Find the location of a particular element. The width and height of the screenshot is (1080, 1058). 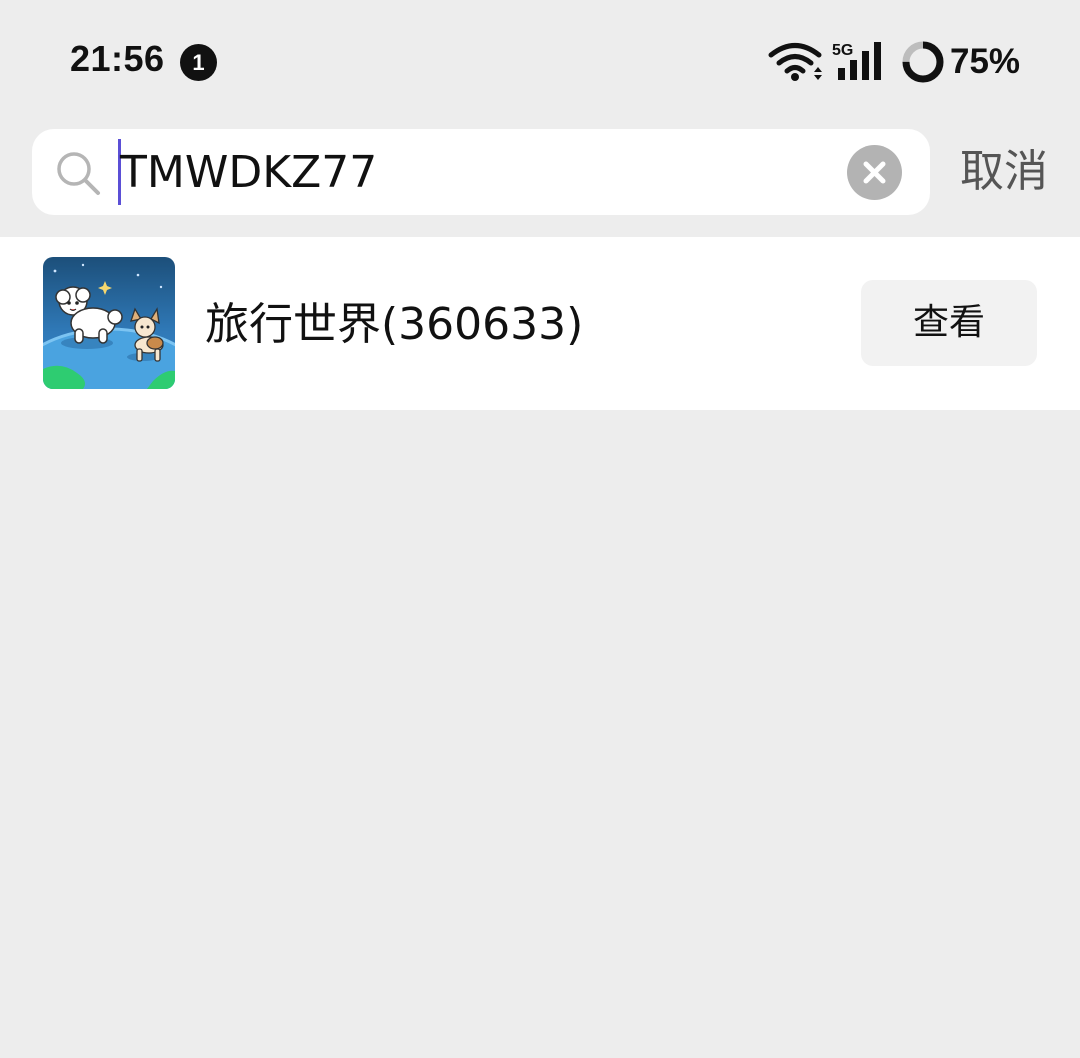

status-bar: 21:56 1 5G 75% is located at coordinates (540, 60).